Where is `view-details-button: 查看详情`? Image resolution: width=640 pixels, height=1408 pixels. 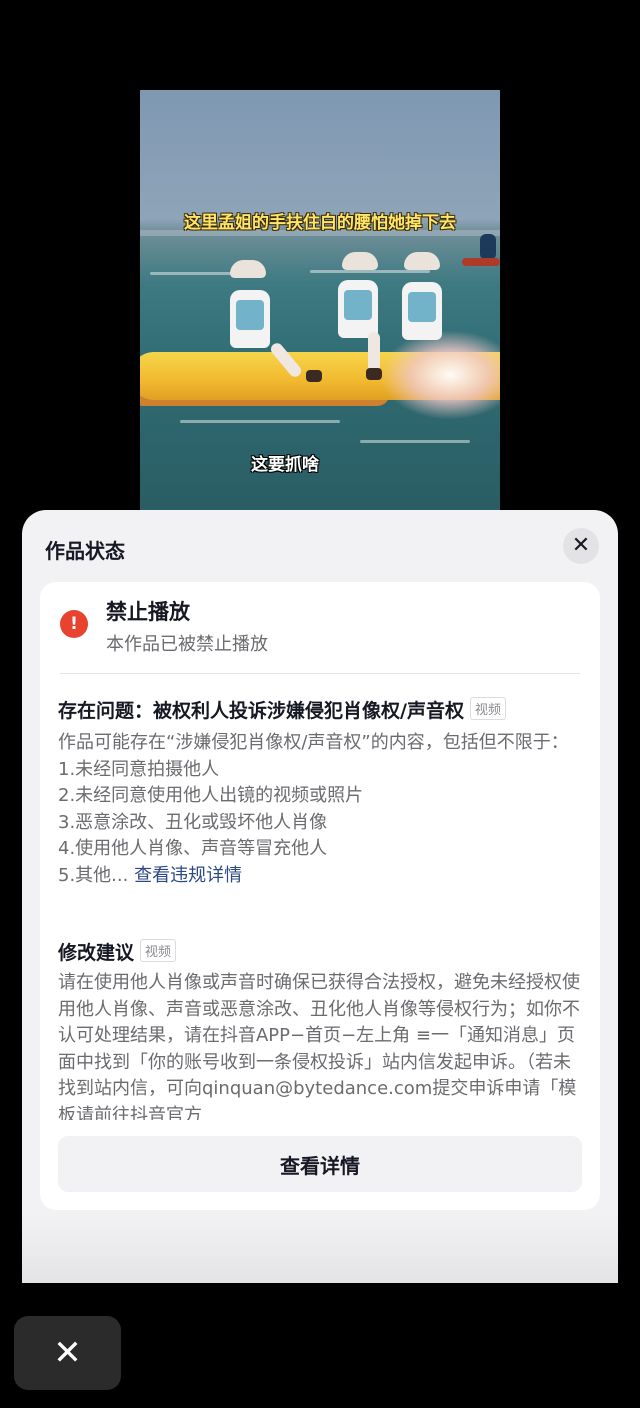
view-details-button: 查看详情 is located at coordinates (320, 1164).